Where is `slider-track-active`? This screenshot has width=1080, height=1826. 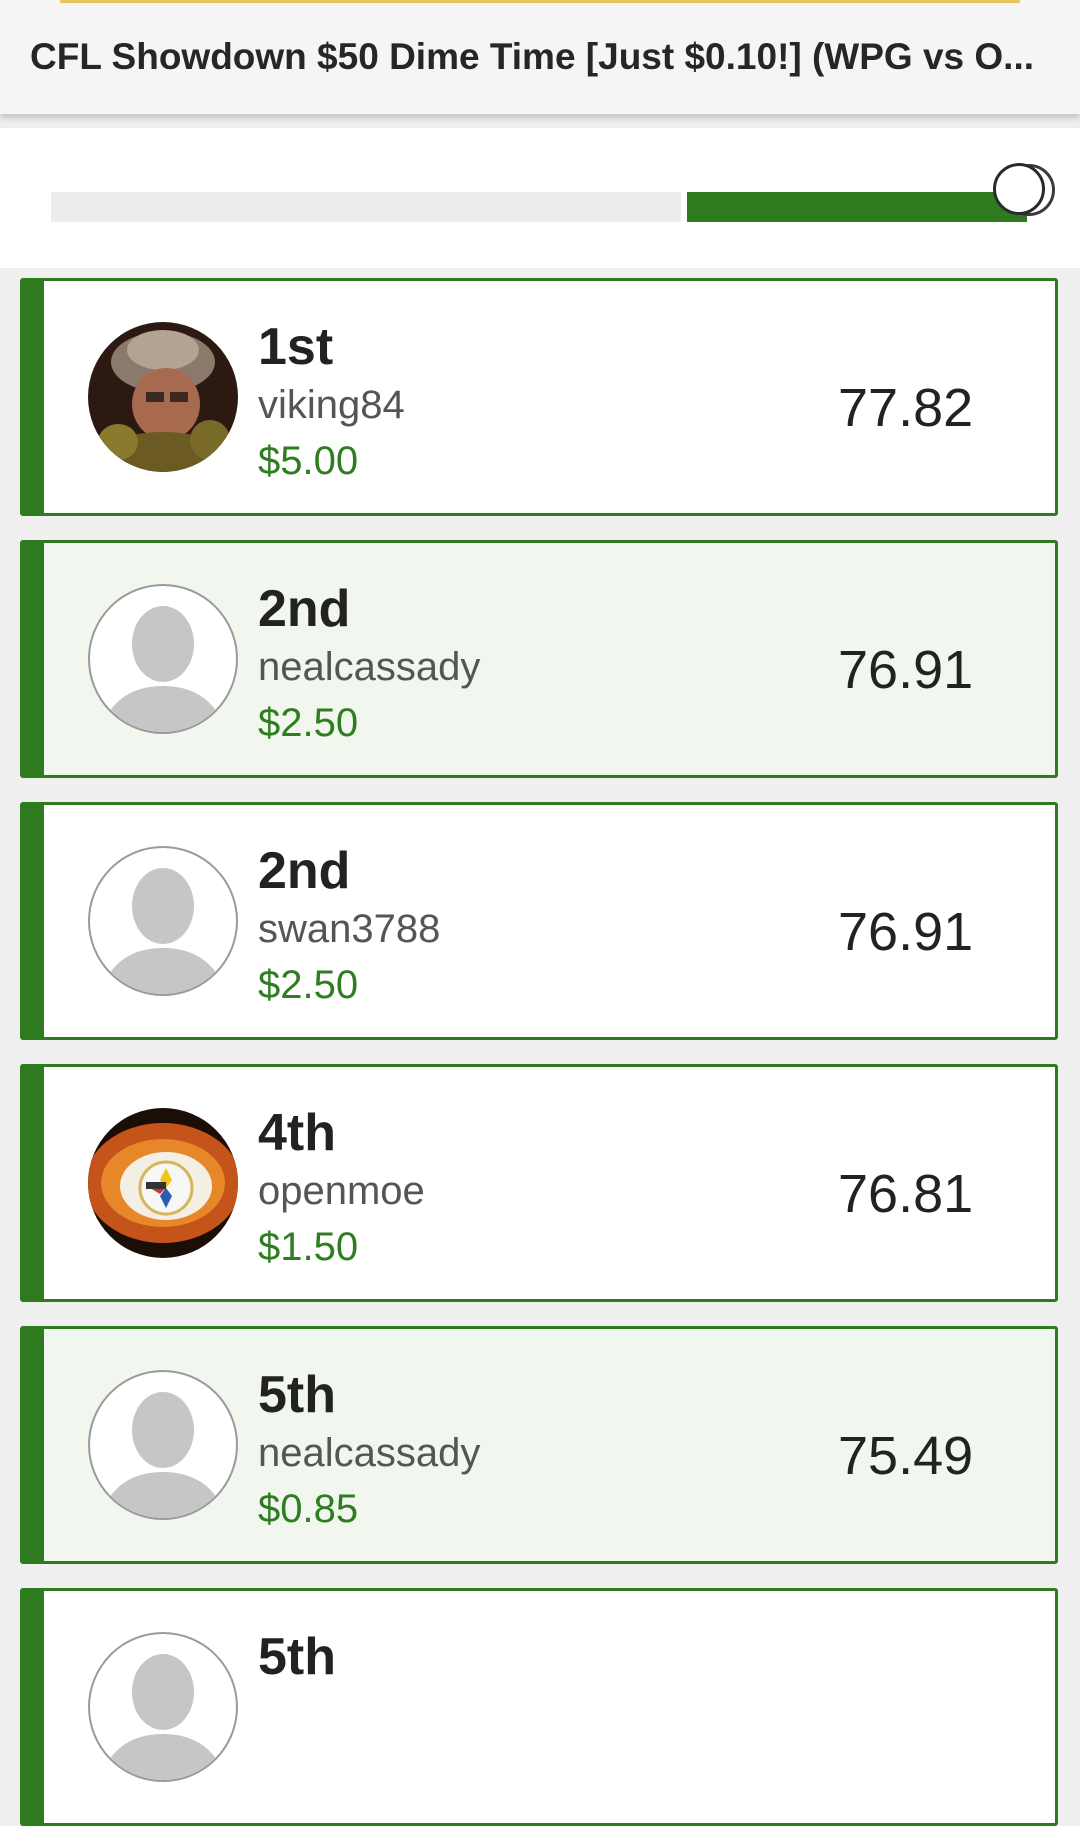
slider-track-active is located at coordinates (857, 207).